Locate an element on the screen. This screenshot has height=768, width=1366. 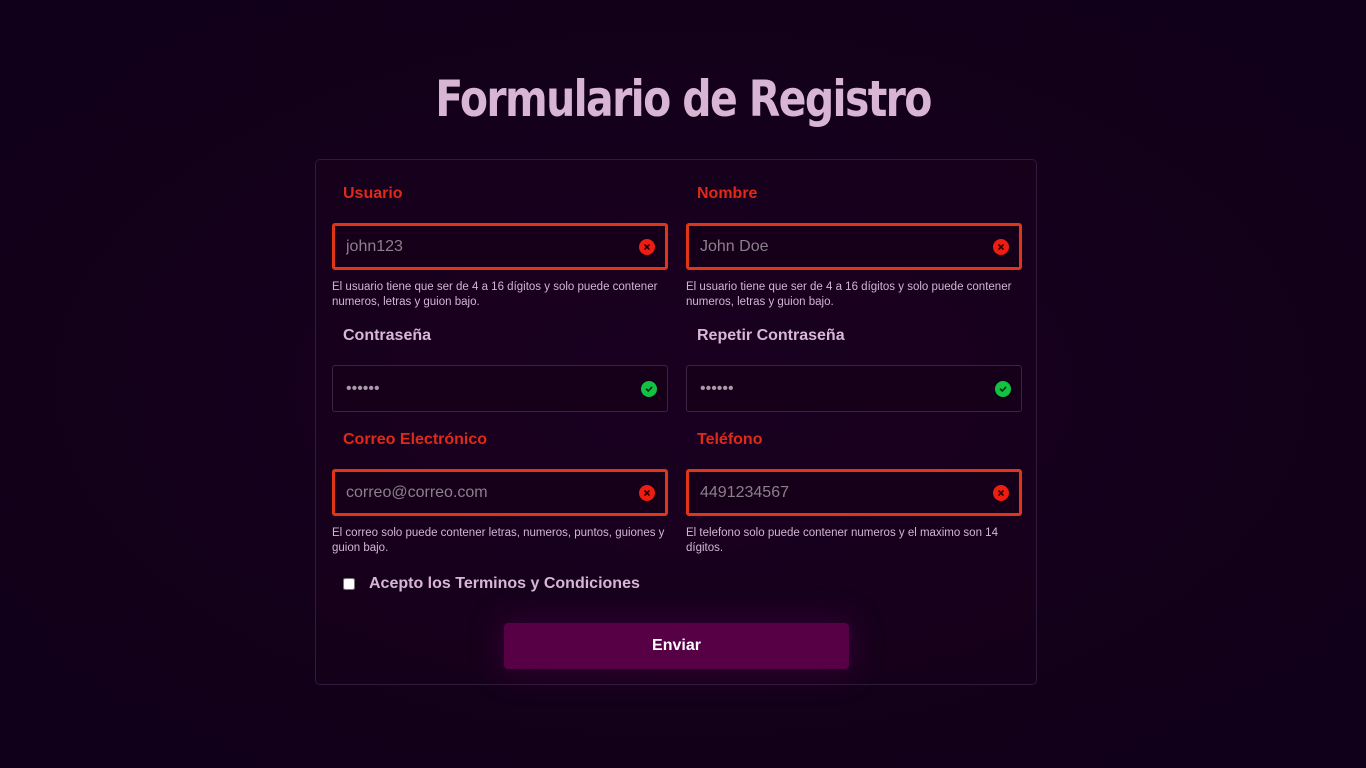
terms-label: Acepto los Terminos y Condiciones is located at coordinates (504, 584).